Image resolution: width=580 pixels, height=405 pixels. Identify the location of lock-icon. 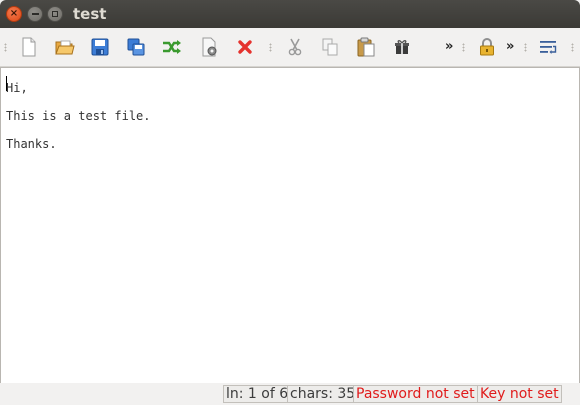
(487, 47).